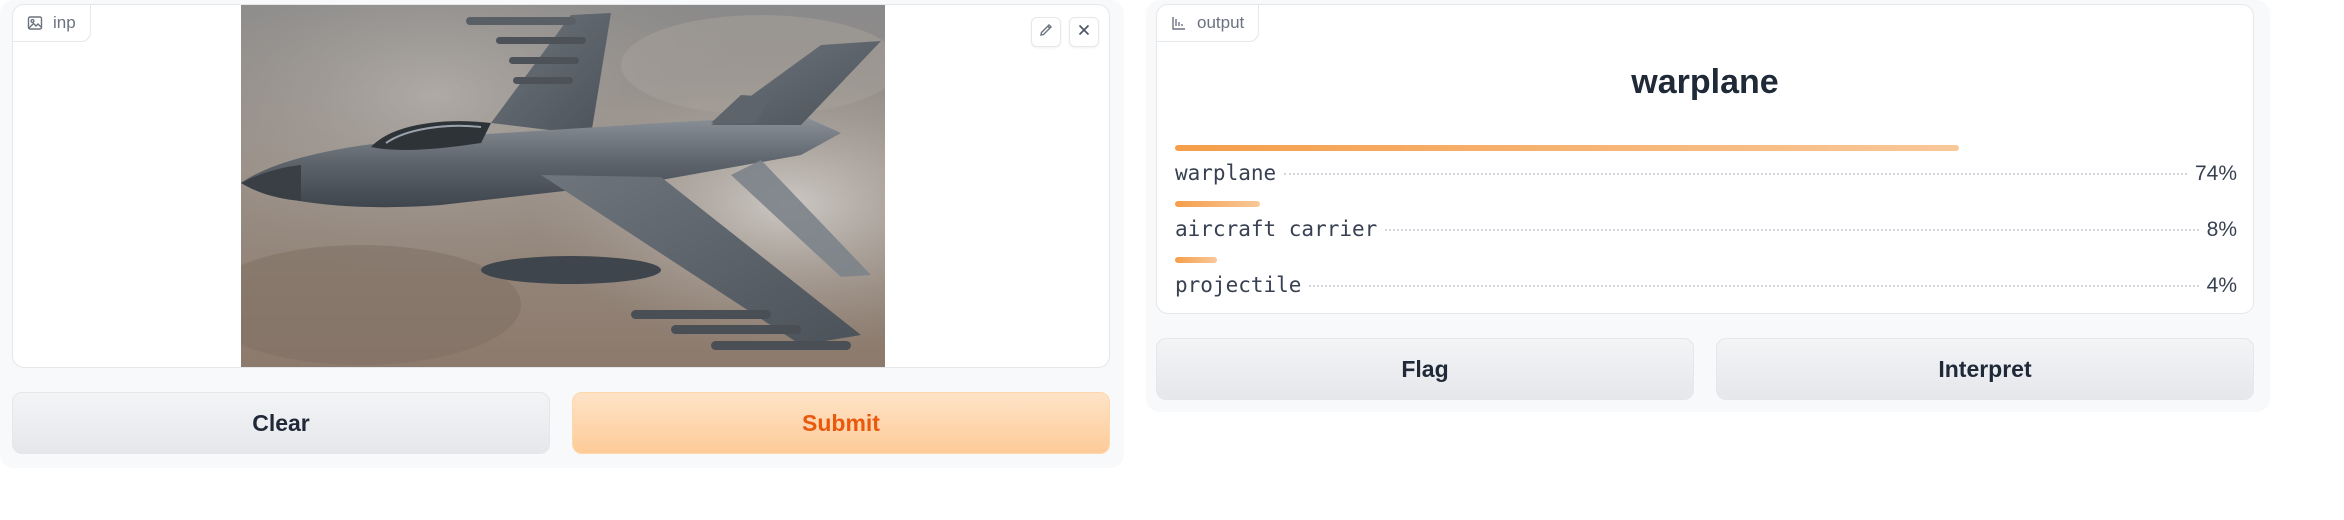 The width and height of the screenshot is (2344, 520). What do you see at coordinates (1238, 285) in the screenshot?
I see `confidence-label: projectile` at bounding box center [1238, 285].